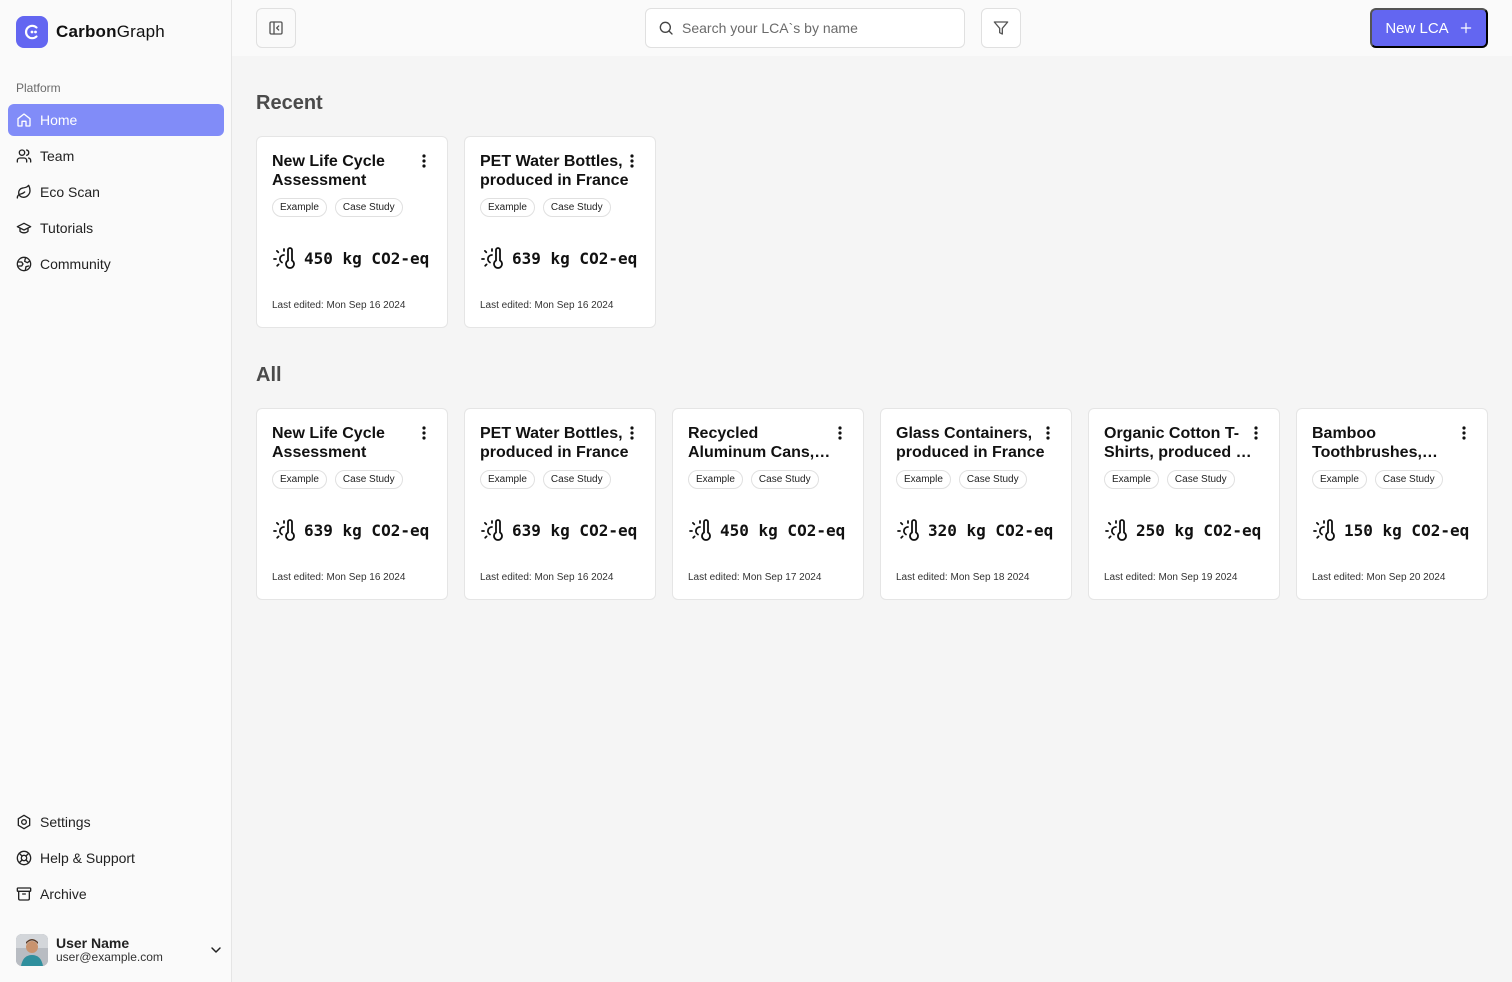 The width and height of the screenshot is (1512, 982). Describe the element at coordinates (109, 957) in the screenshot. I see `user-email: user@example.com` at that location.